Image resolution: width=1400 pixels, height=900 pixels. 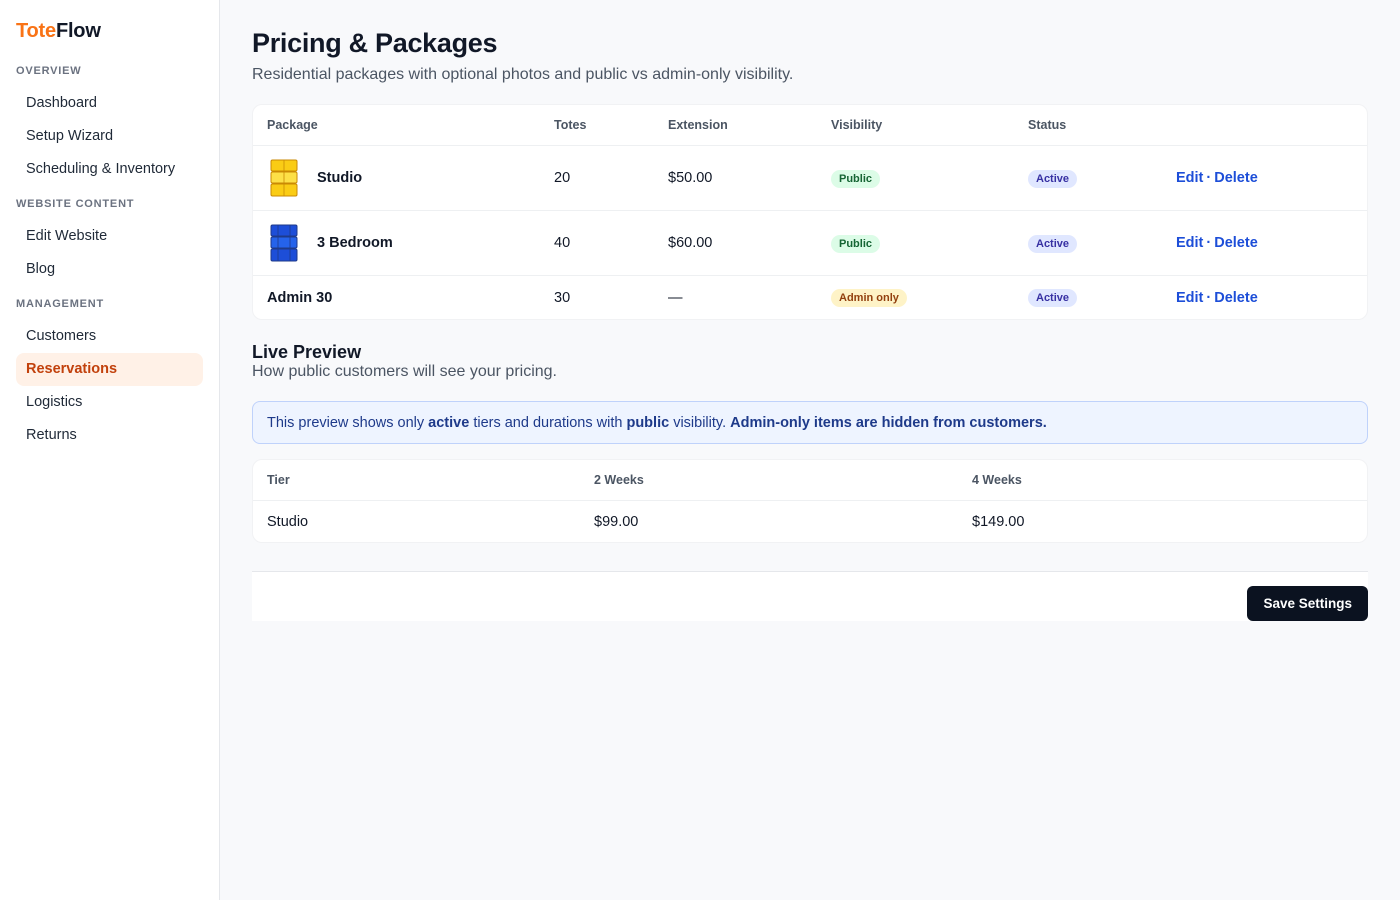 I want to click on yellow-tote-stack-image, so click(x=284, y=178).